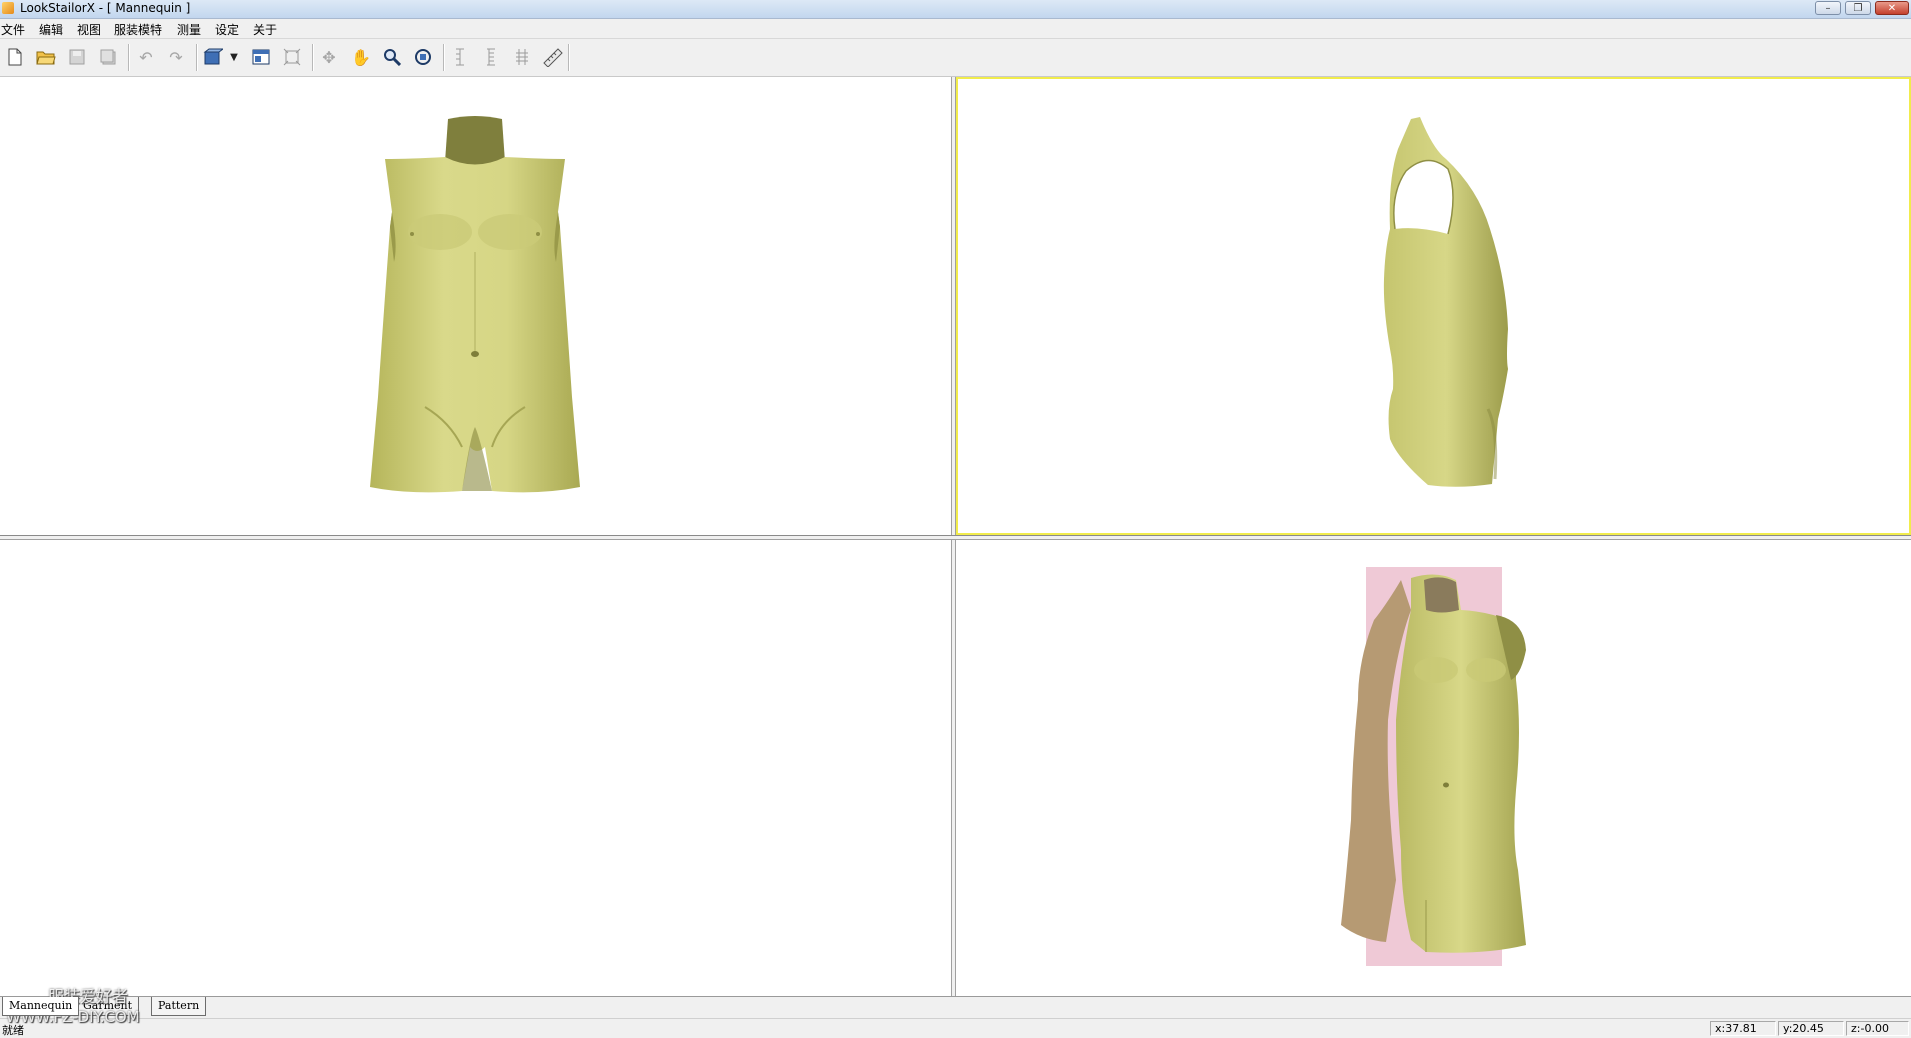  What do you see at coordinates (1877, 1028) in the screenshot?
I see `status-z-coordinate: z:-0.00` at bounding box center [1877, 1028].